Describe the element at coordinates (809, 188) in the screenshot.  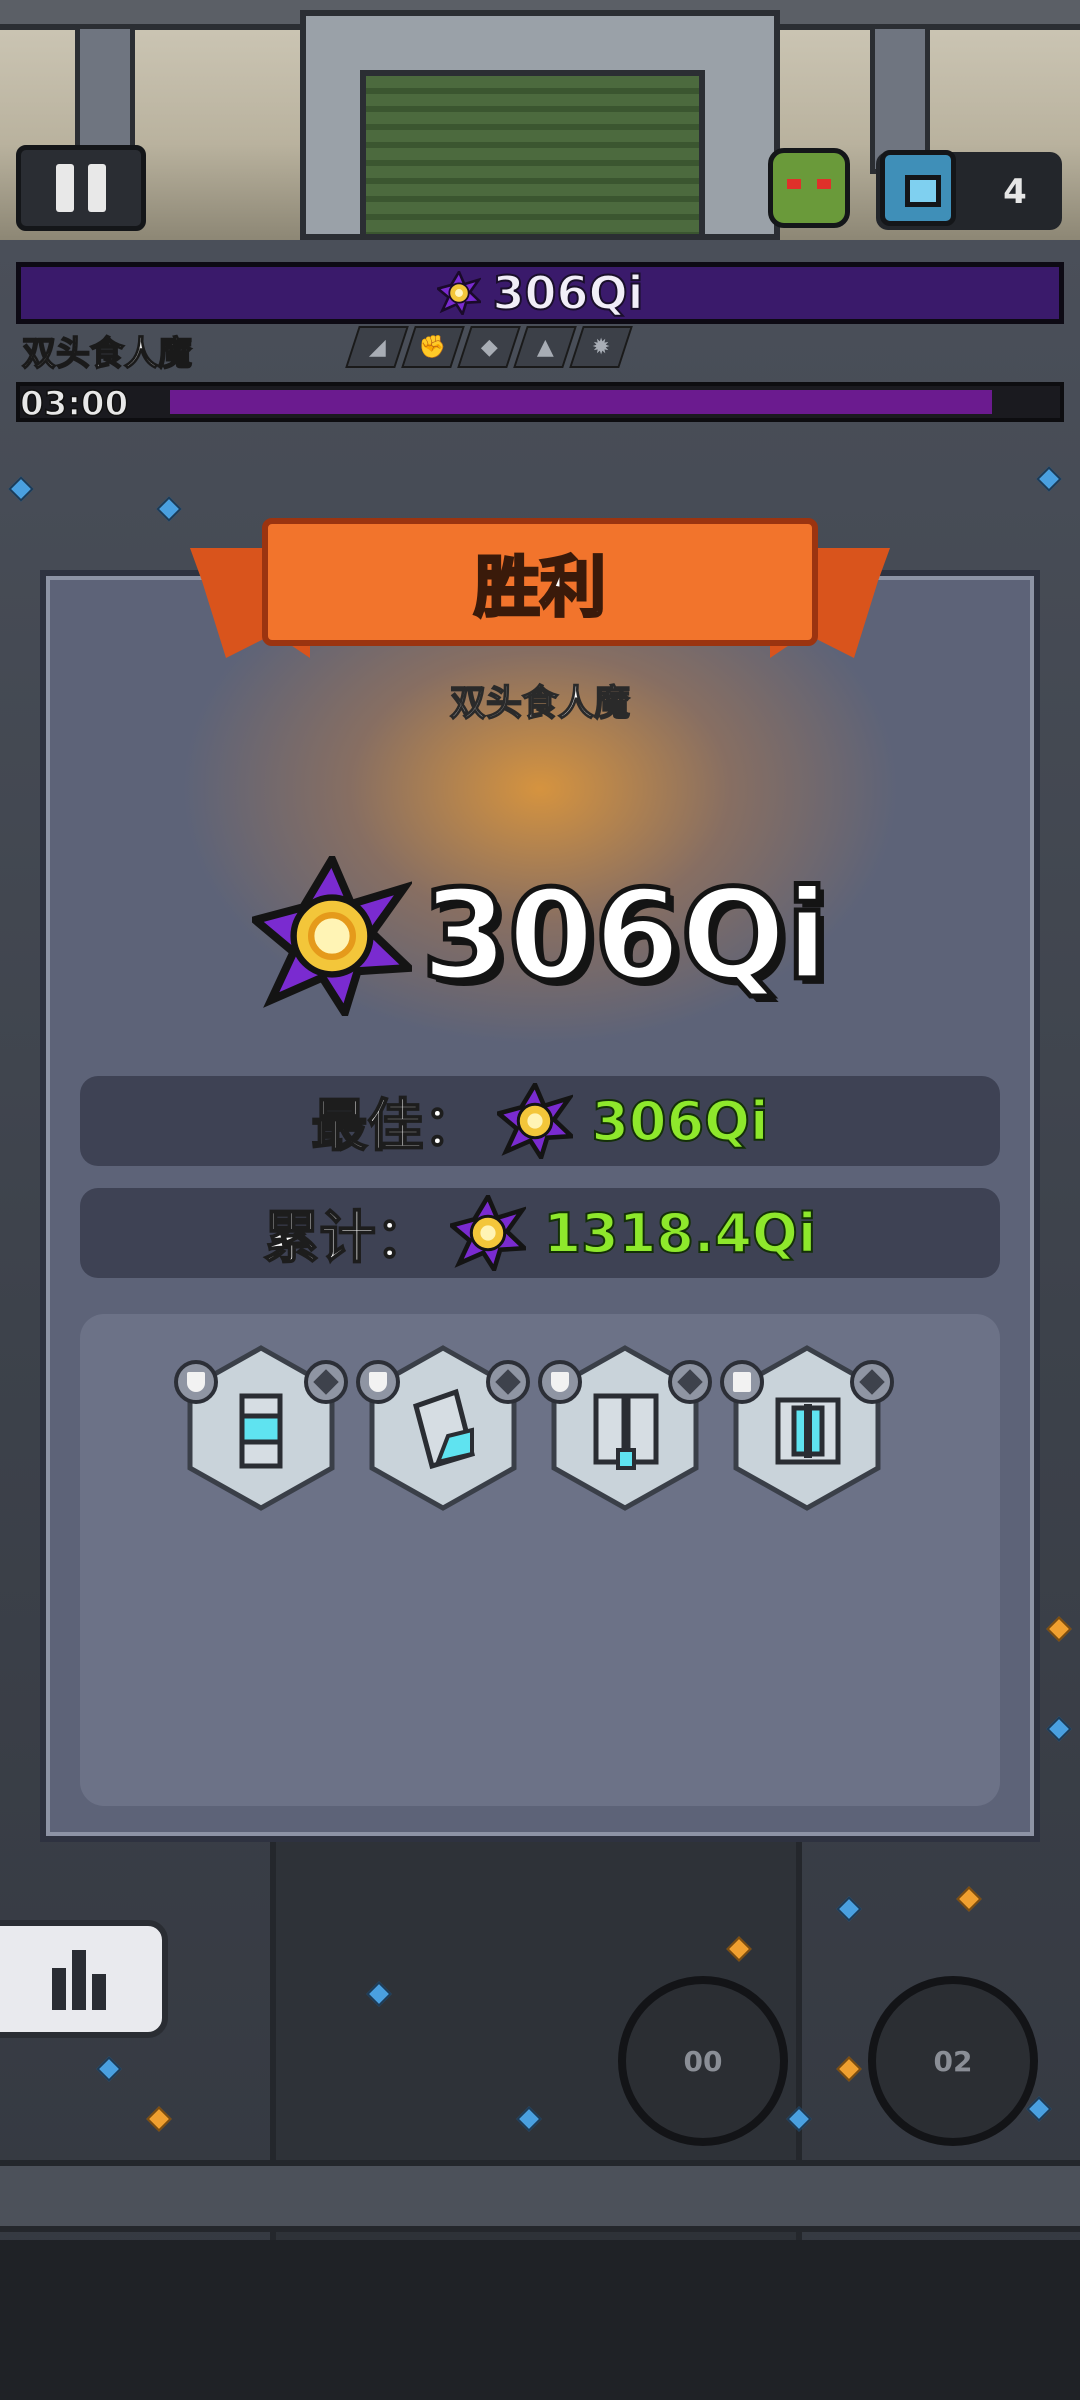
I see `monster-face-icon` at that location.